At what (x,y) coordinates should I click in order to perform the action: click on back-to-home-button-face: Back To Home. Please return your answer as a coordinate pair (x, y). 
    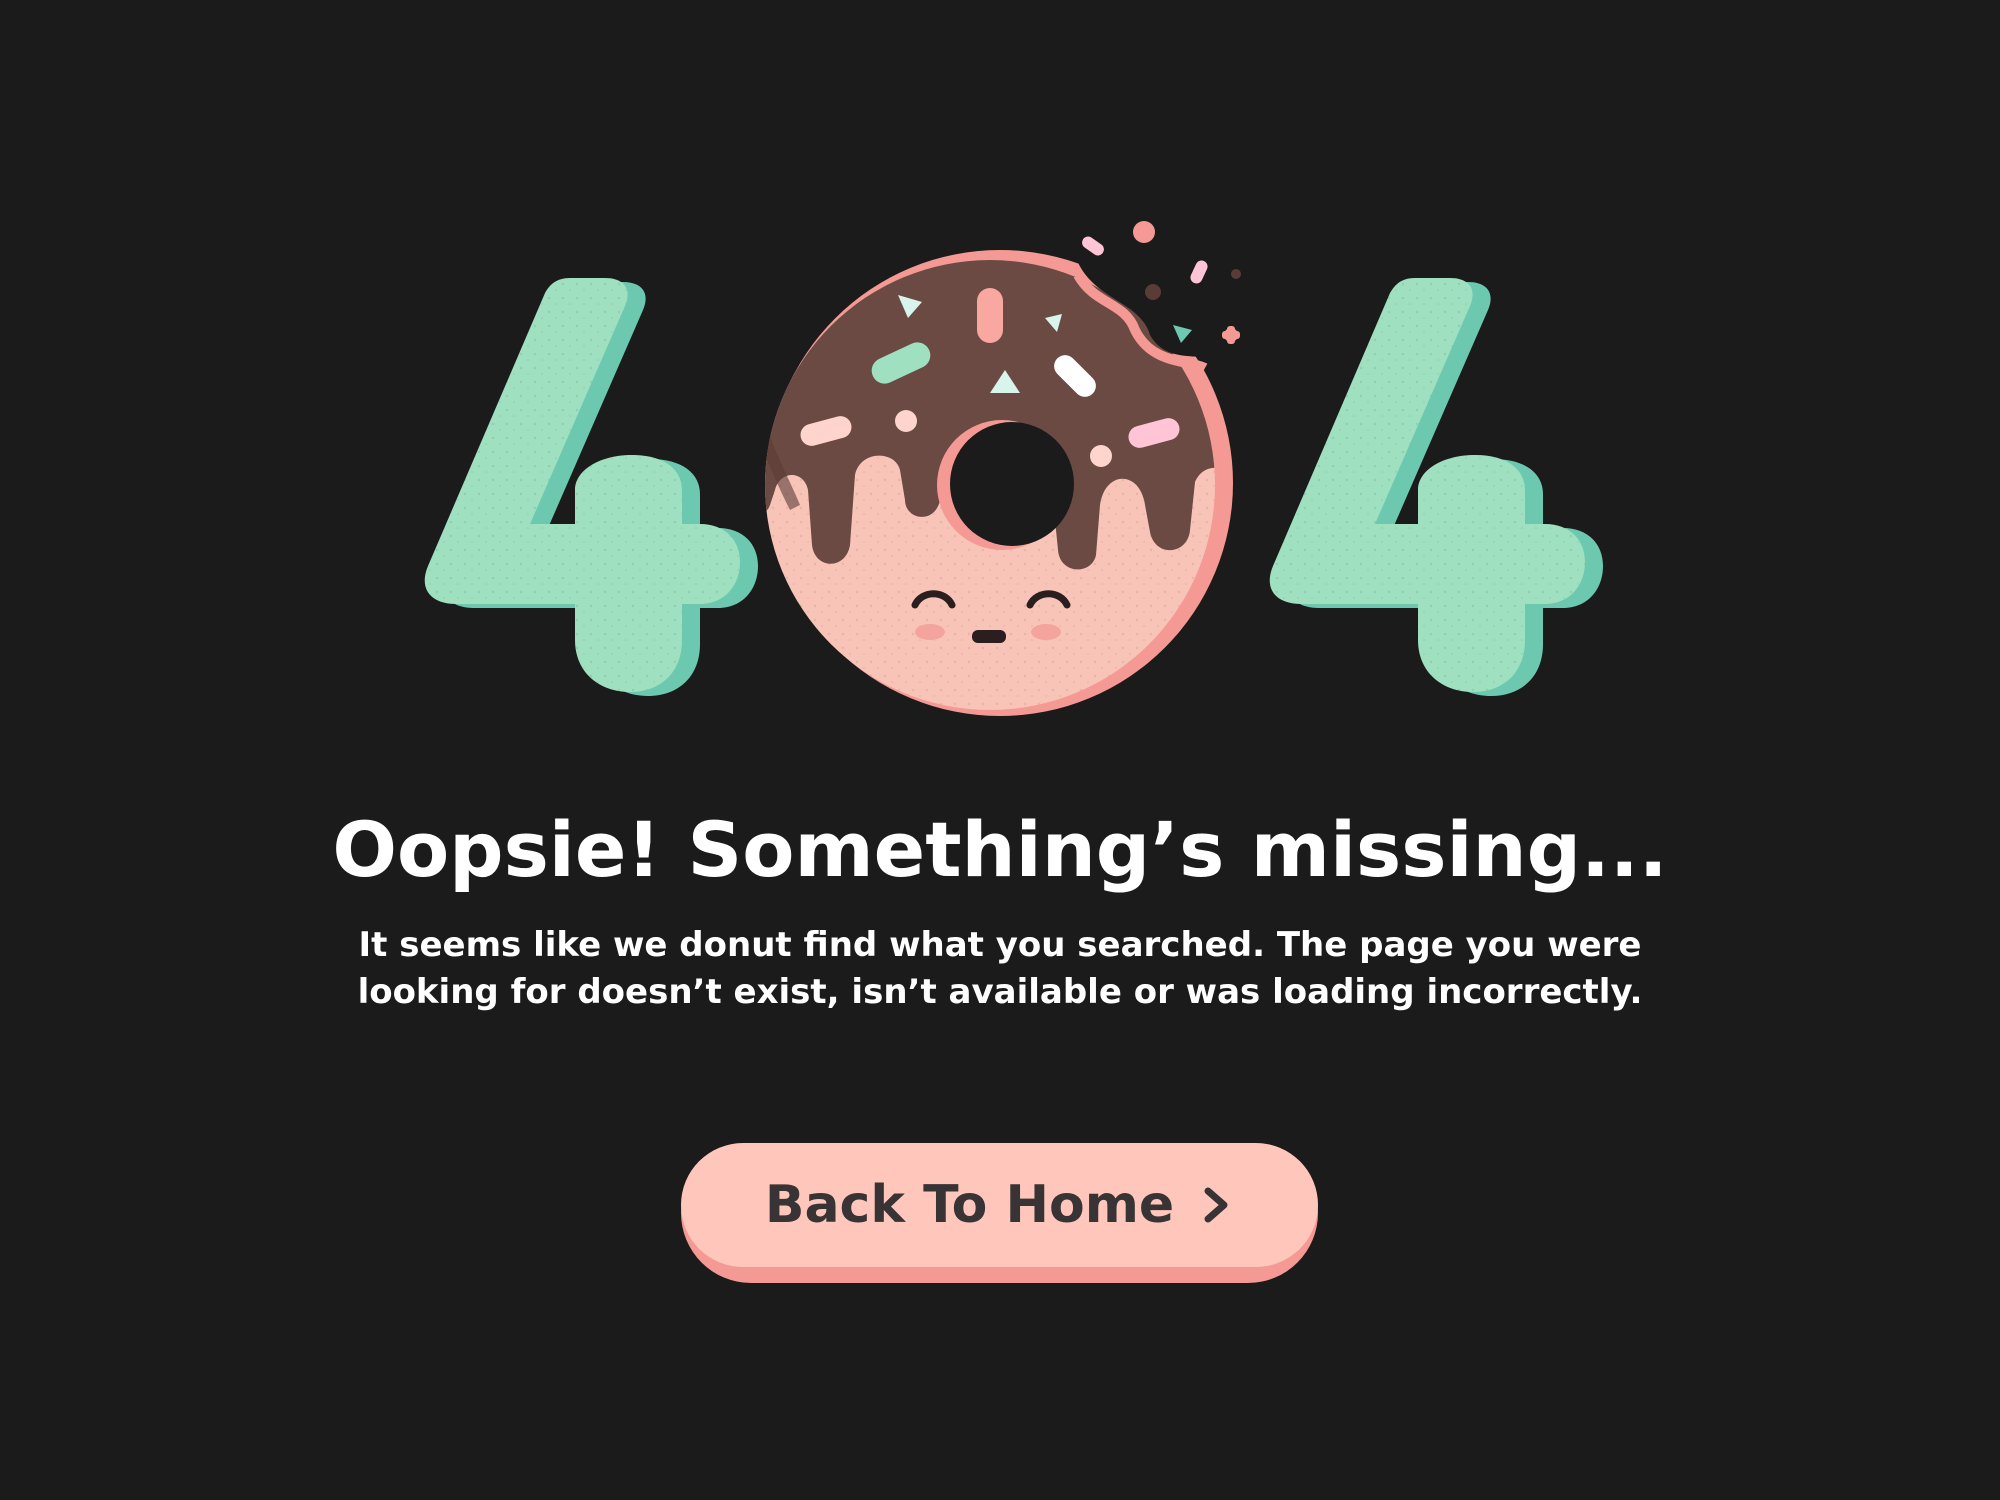
    Looking at the image, I should click on (999, 1205).